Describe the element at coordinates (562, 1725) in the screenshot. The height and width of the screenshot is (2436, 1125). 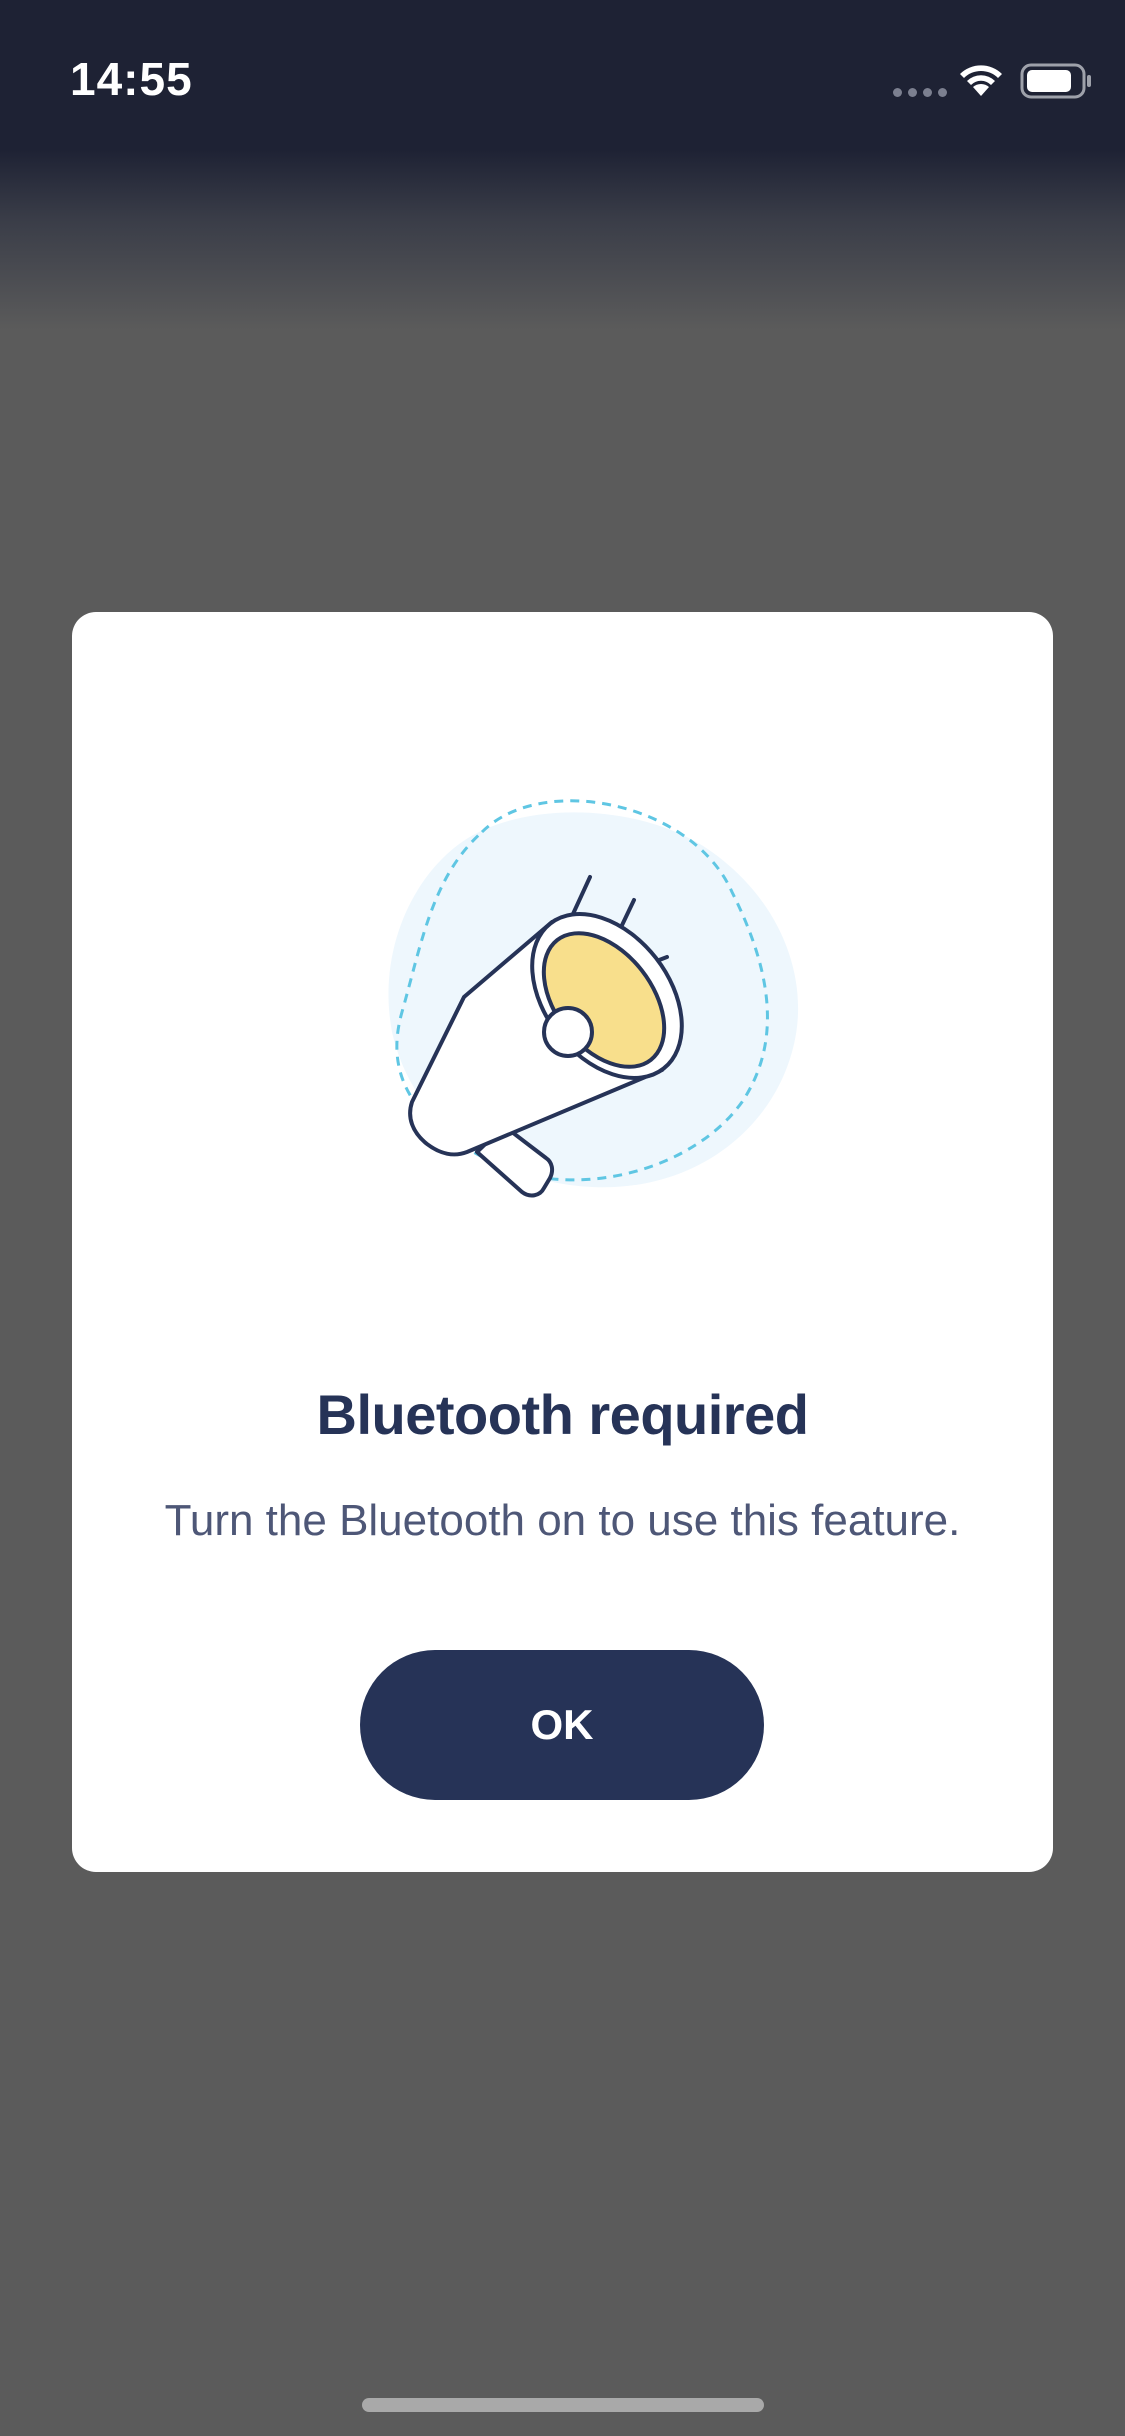
I see `ok-button: OK` at that location.